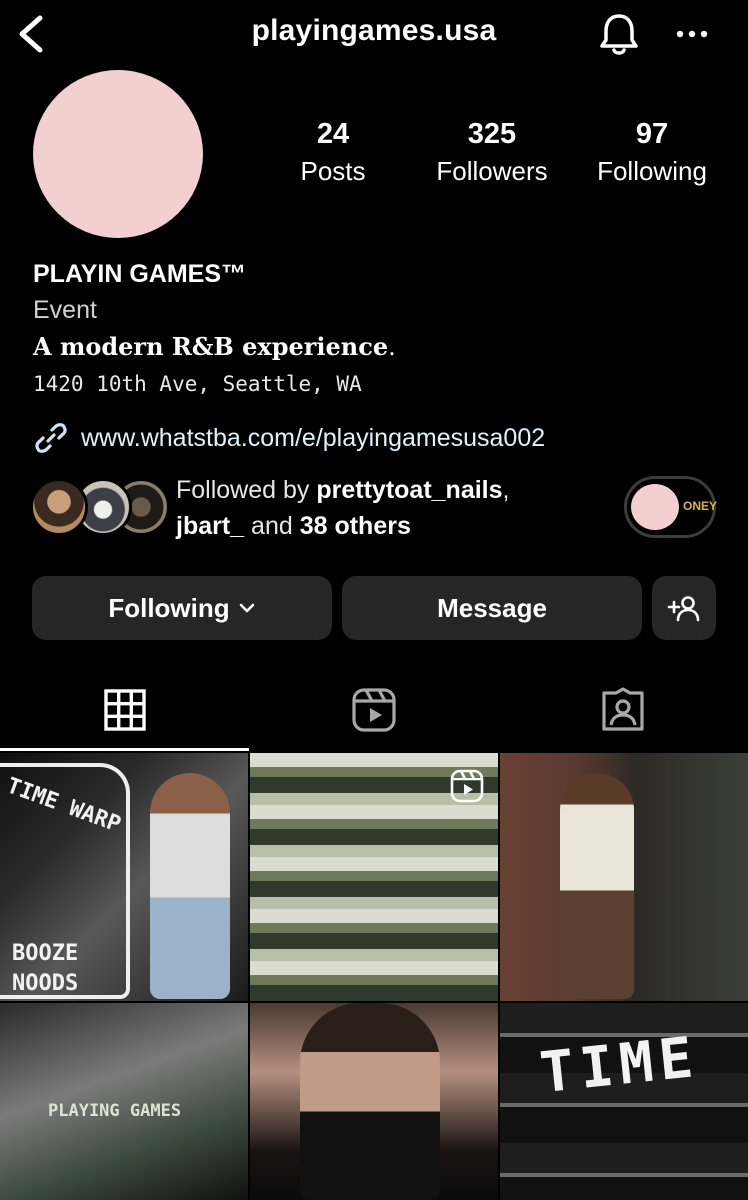 The width and height of the screenshot is (748, 1200). Describe the element at coordinates (124, 877) in the screenshot. I see `post-thumbnail: TIME WARP BOOZE NOODS` at that location.